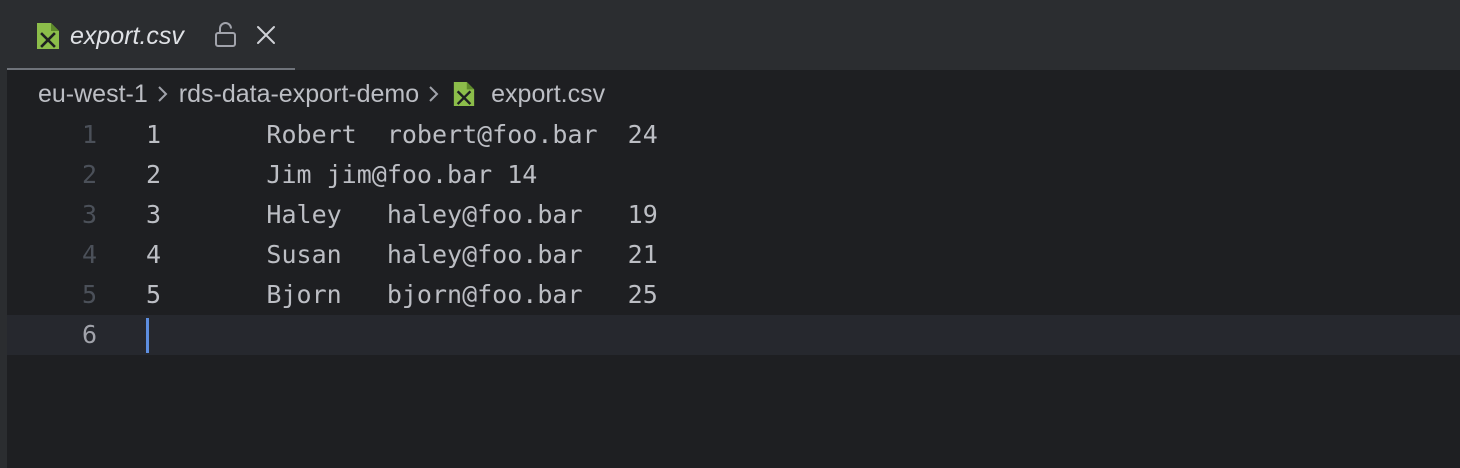 This screenshot has width=1460, height=468. Describe the element at coordinates (402, 215) in the screenshot. I see `line-text: 3 Haley haley@foo.bar 19` at that location.